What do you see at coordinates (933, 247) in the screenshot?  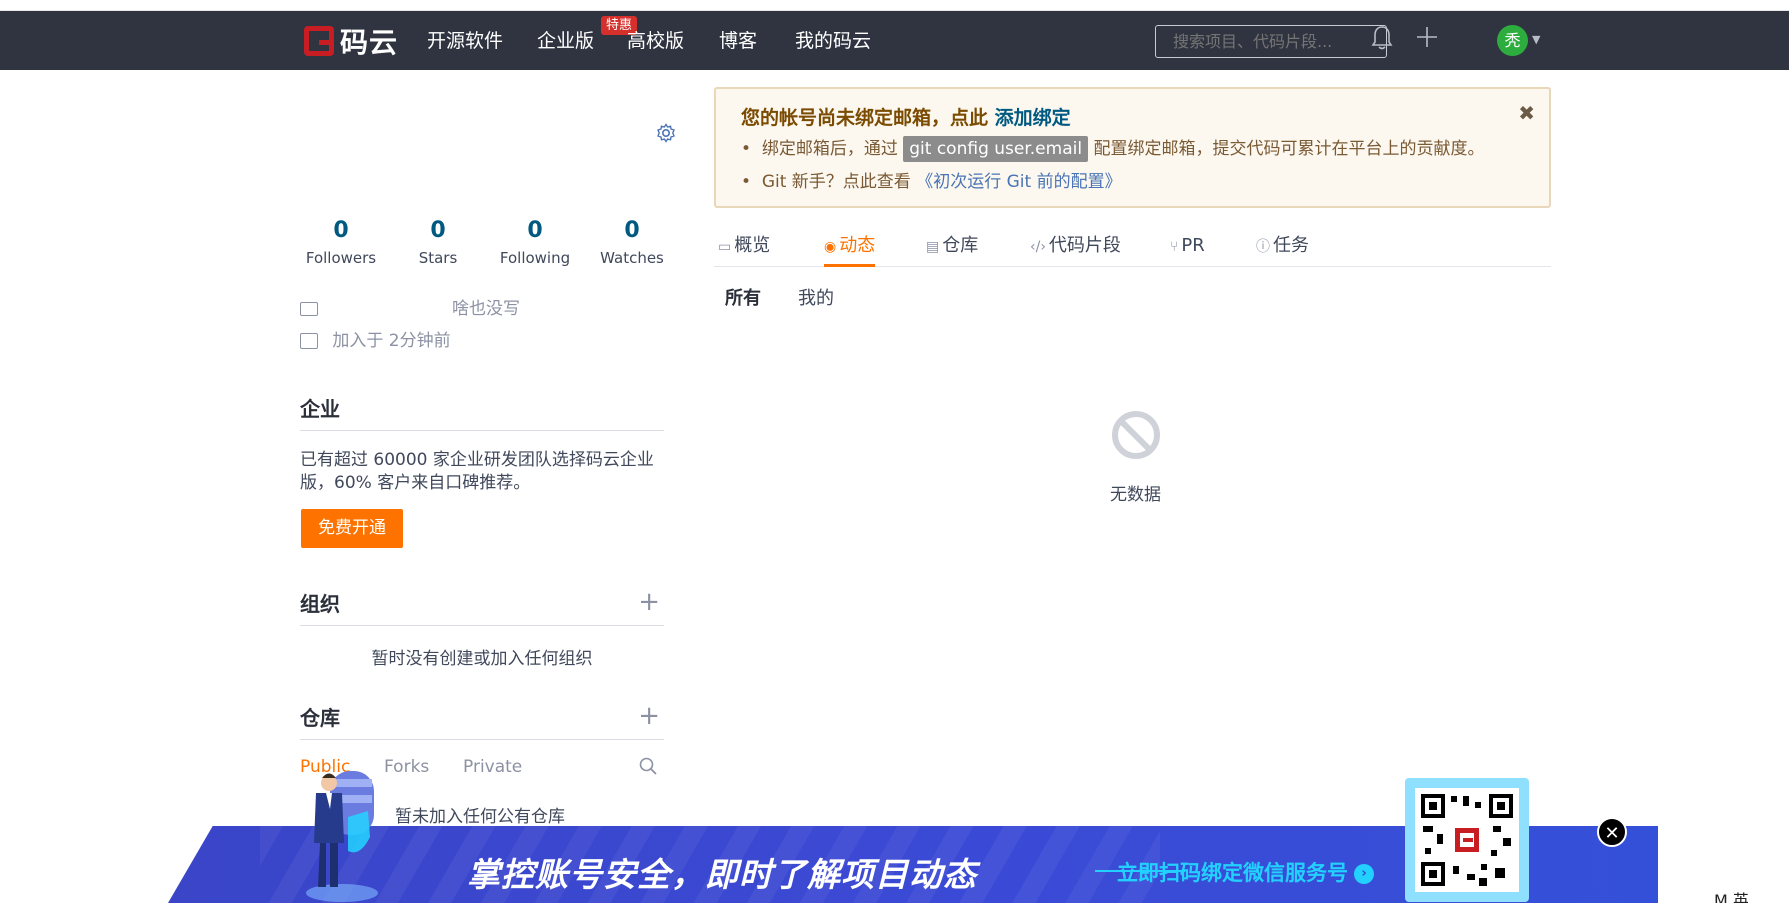 I see `repo-icon: ▤` at bounding box center [933, 247].